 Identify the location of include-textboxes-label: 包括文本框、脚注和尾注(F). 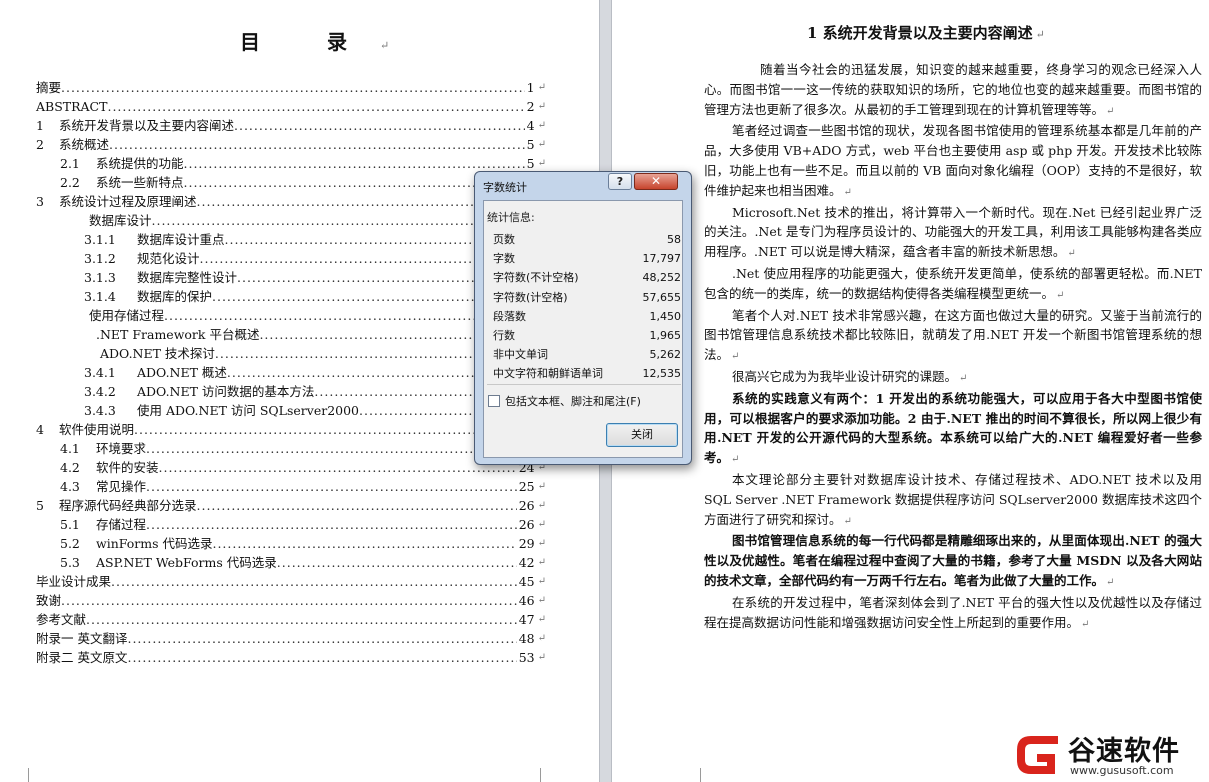
(573, 401).